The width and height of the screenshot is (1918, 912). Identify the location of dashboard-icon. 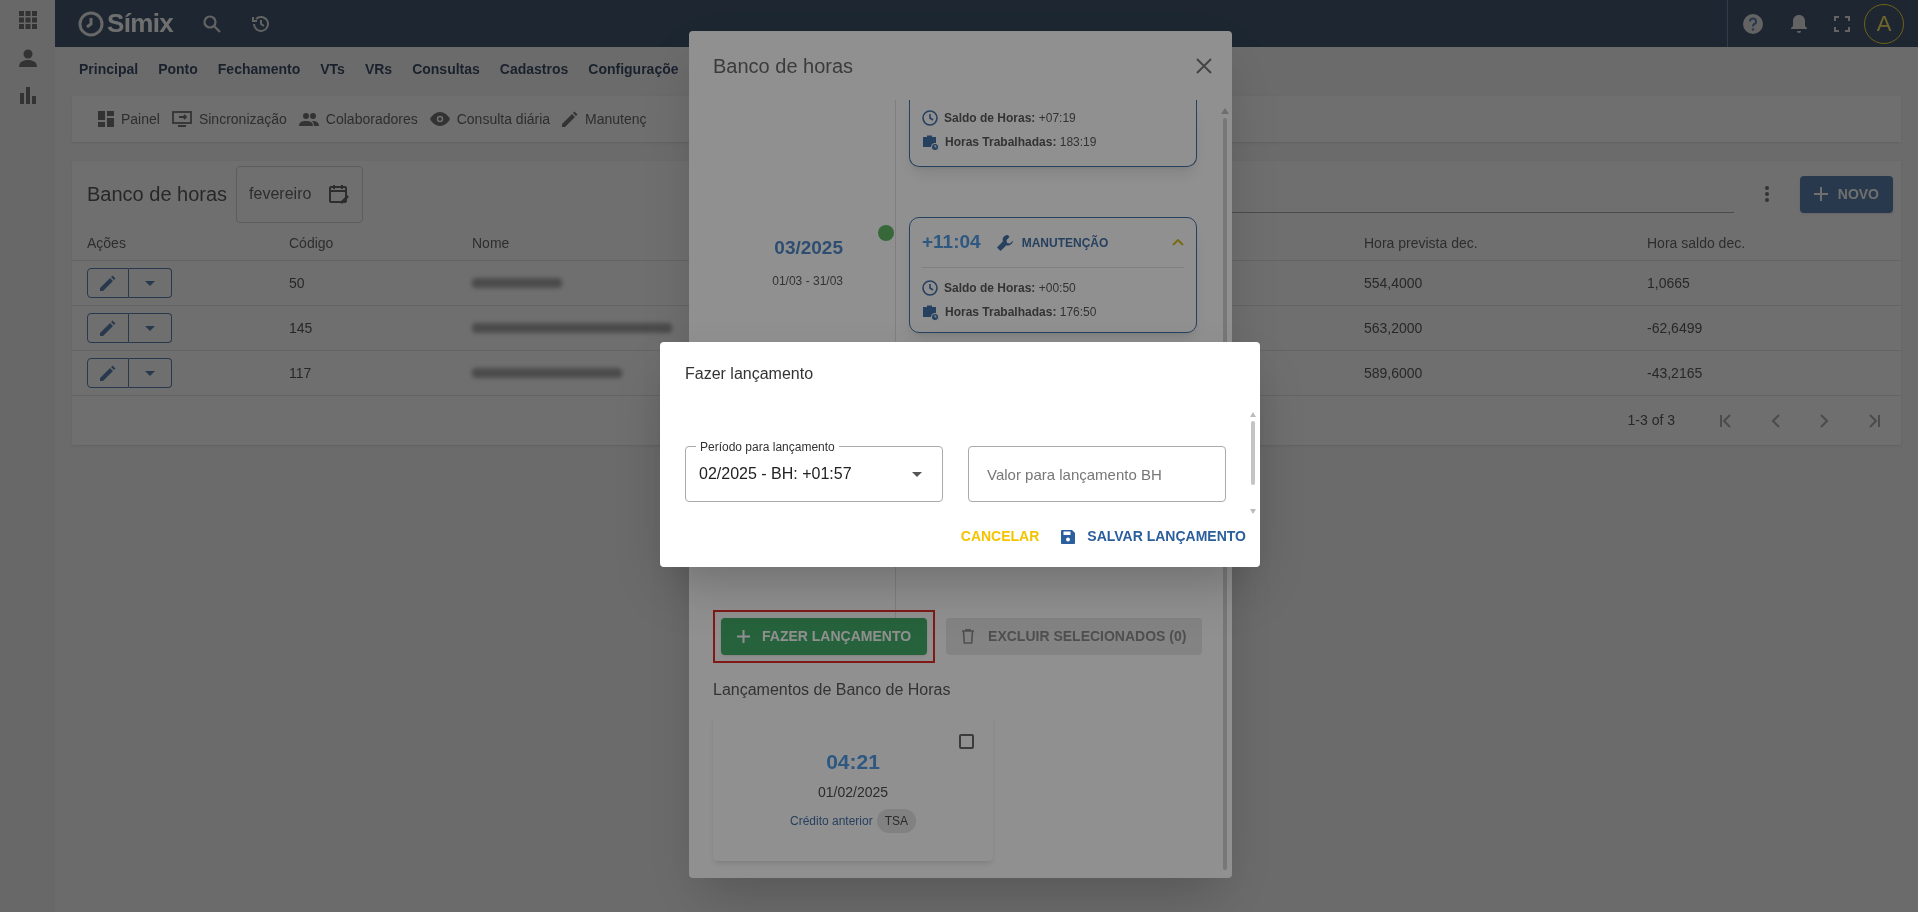
(106, 119).